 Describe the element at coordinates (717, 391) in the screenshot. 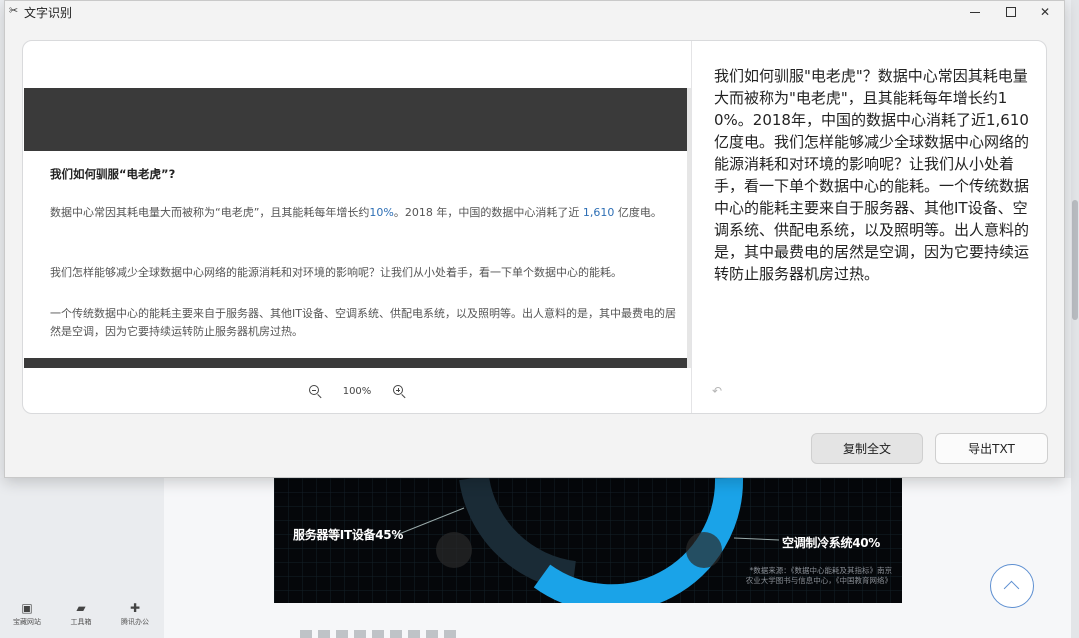

I see `undo-icon: ↶` at that location.